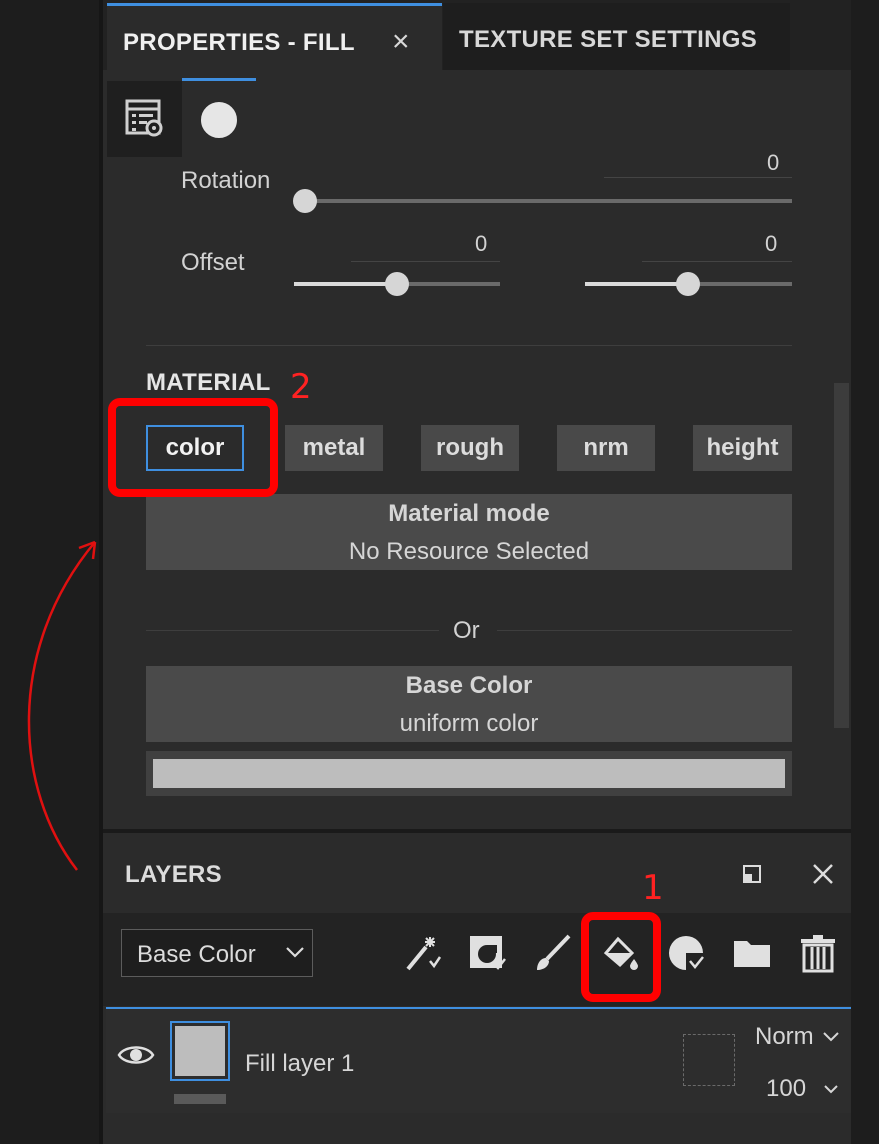  I want to click on rotation-slider-track, so click(543, 201).